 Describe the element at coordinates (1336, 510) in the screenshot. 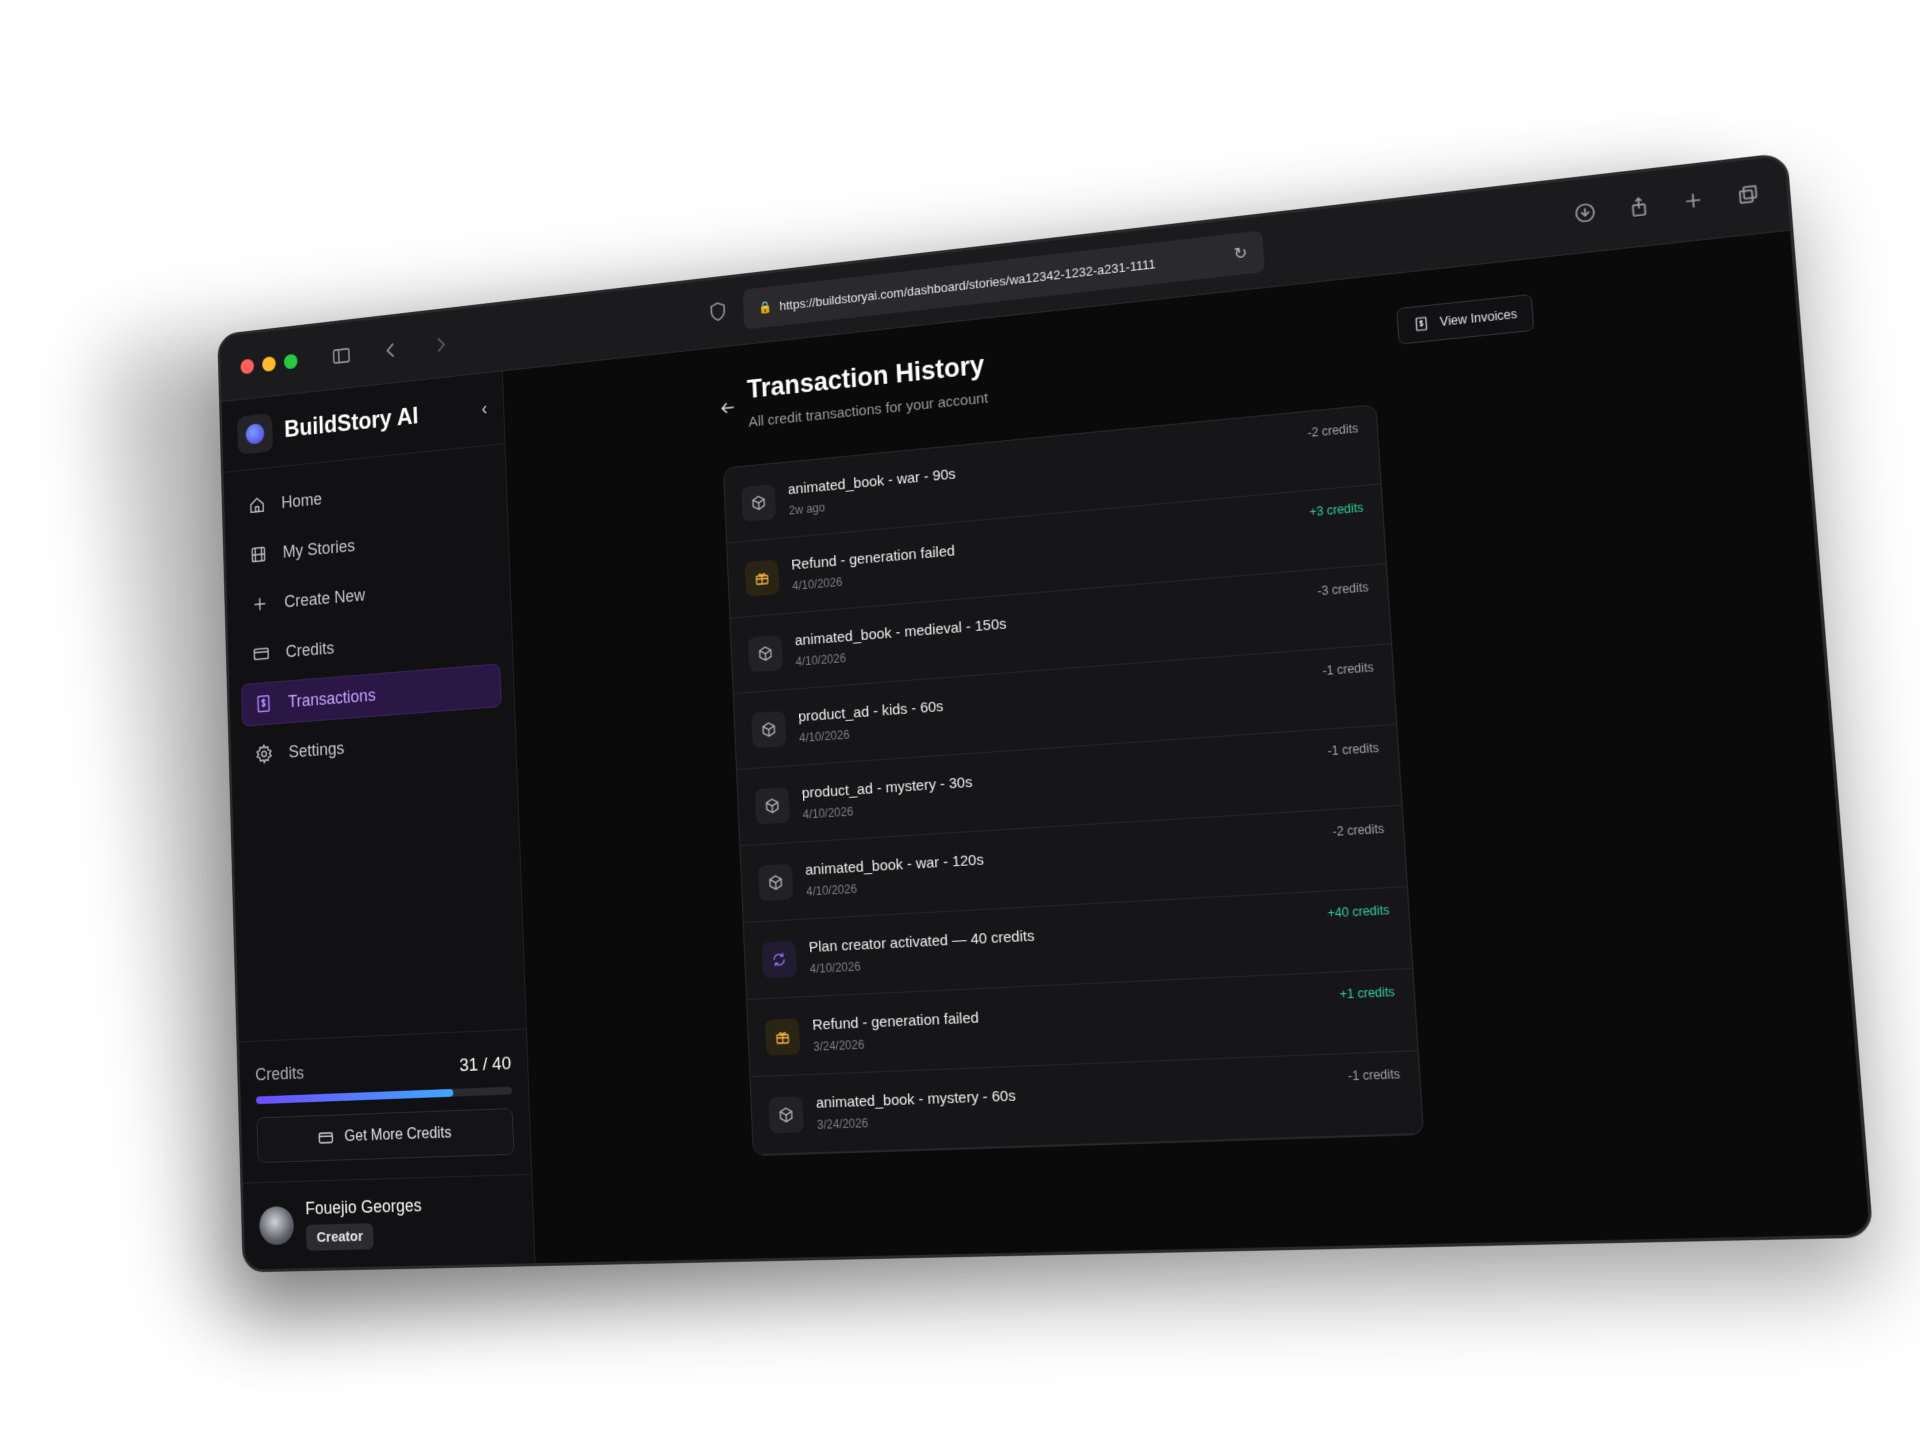

I see `transaction-amount: +3 credits` at that location.